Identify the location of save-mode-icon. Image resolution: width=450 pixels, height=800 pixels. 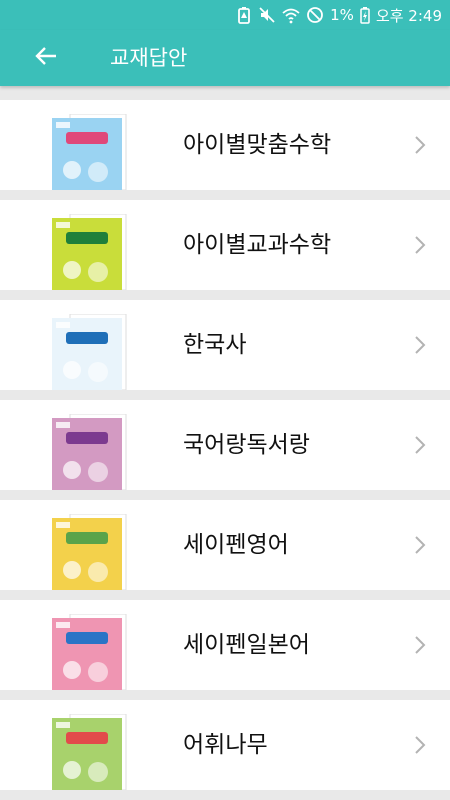
(244, 15).